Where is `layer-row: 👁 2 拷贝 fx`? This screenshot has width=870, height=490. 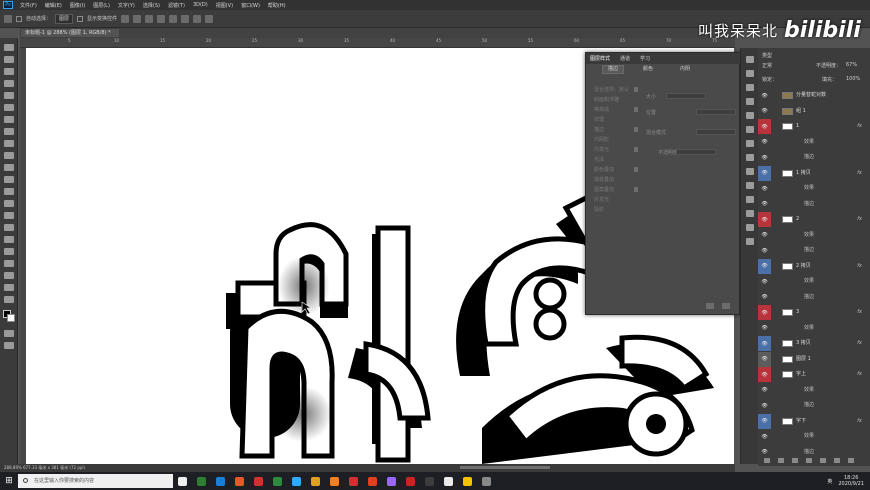 layer-row: 👁 2 拷贝 fx is located at coordinates (814, 266).